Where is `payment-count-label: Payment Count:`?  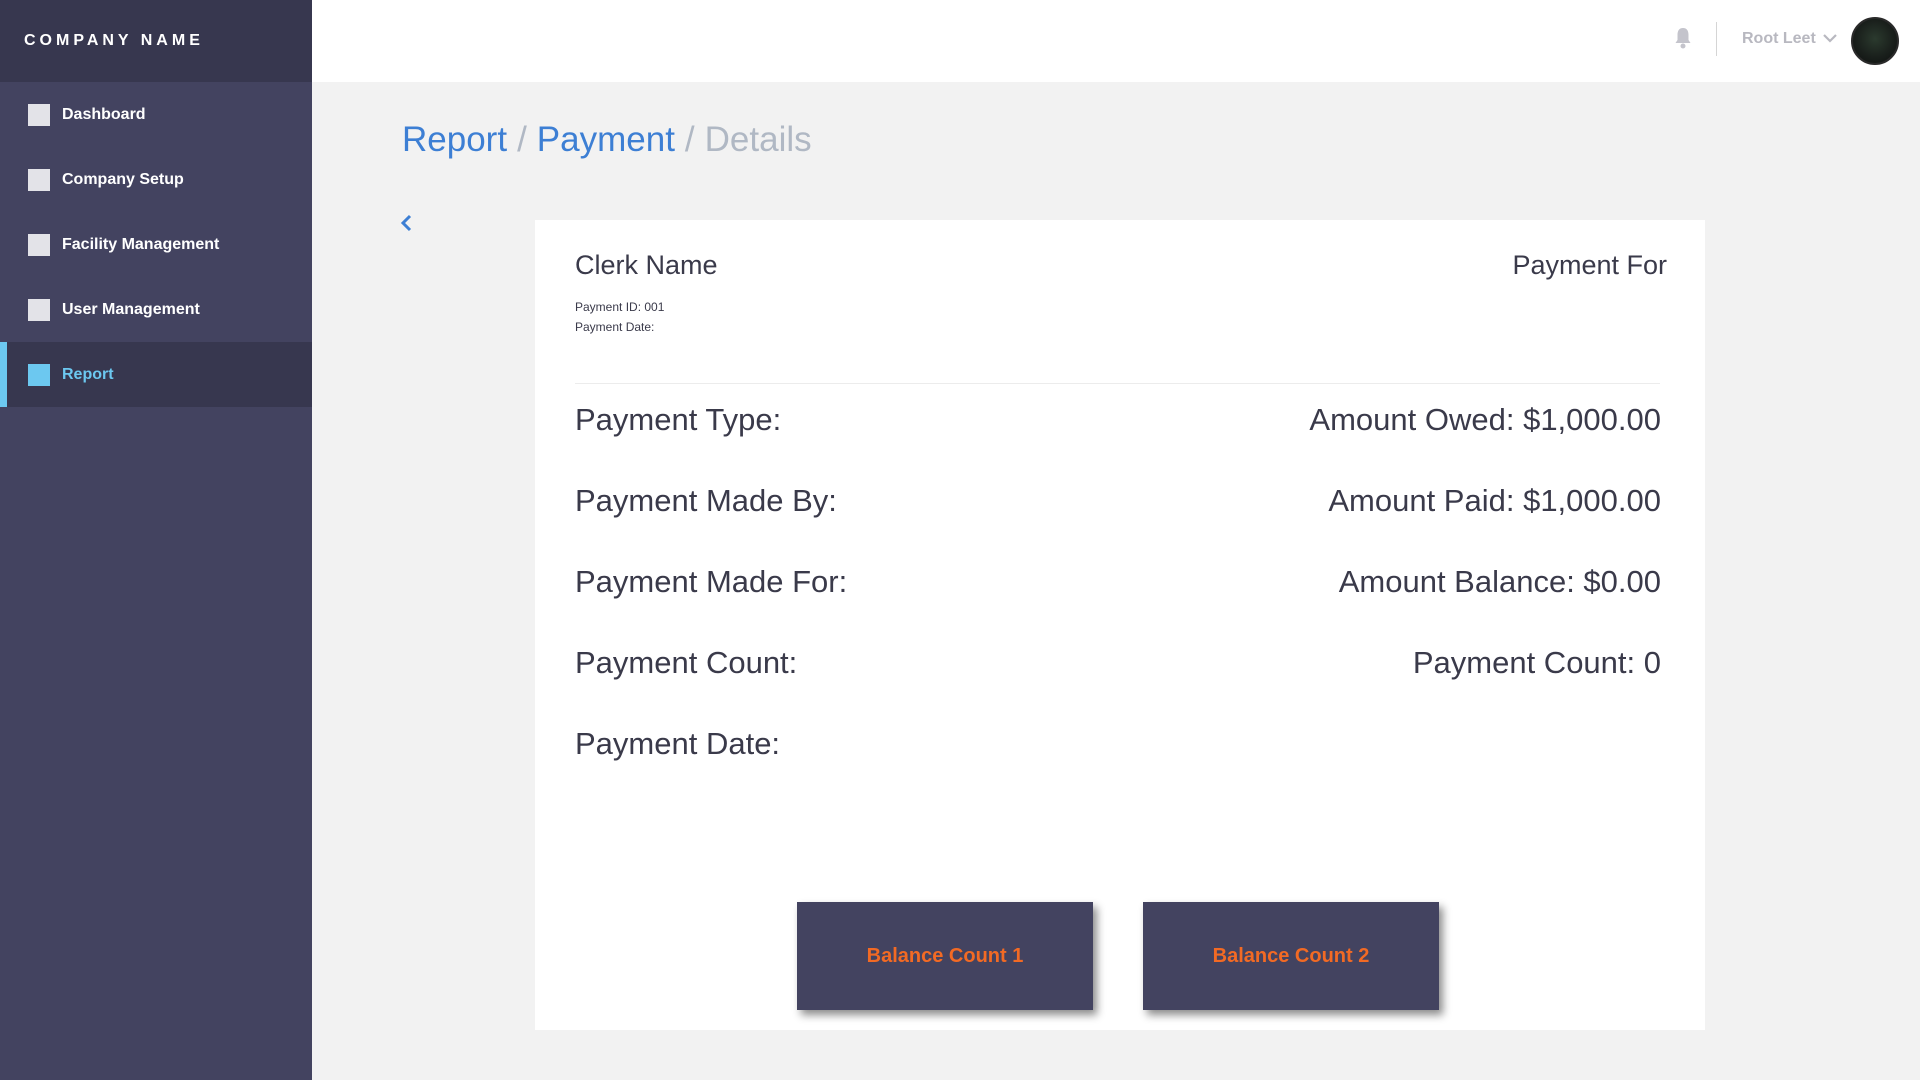 payment-count-label: Payment Count: is located at coordinates (686, 662).